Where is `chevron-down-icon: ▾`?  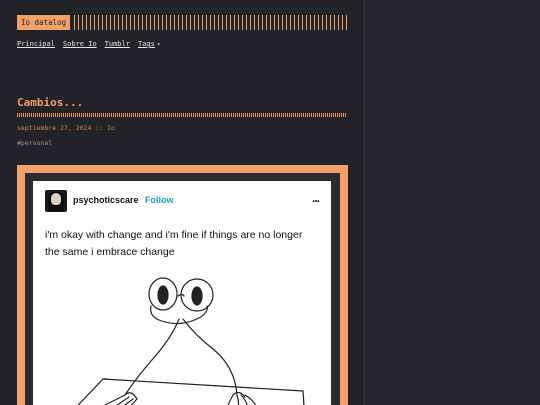 chevron-down-icon: ▾ is located at coordinates (158, 44).